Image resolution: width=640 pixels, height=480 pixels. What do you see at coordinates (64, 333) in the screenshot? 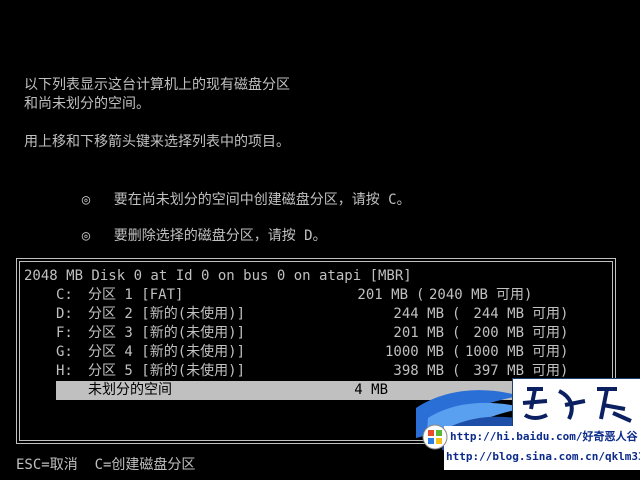
I see `drive-letter: F:` at bounding box center [64, 333].